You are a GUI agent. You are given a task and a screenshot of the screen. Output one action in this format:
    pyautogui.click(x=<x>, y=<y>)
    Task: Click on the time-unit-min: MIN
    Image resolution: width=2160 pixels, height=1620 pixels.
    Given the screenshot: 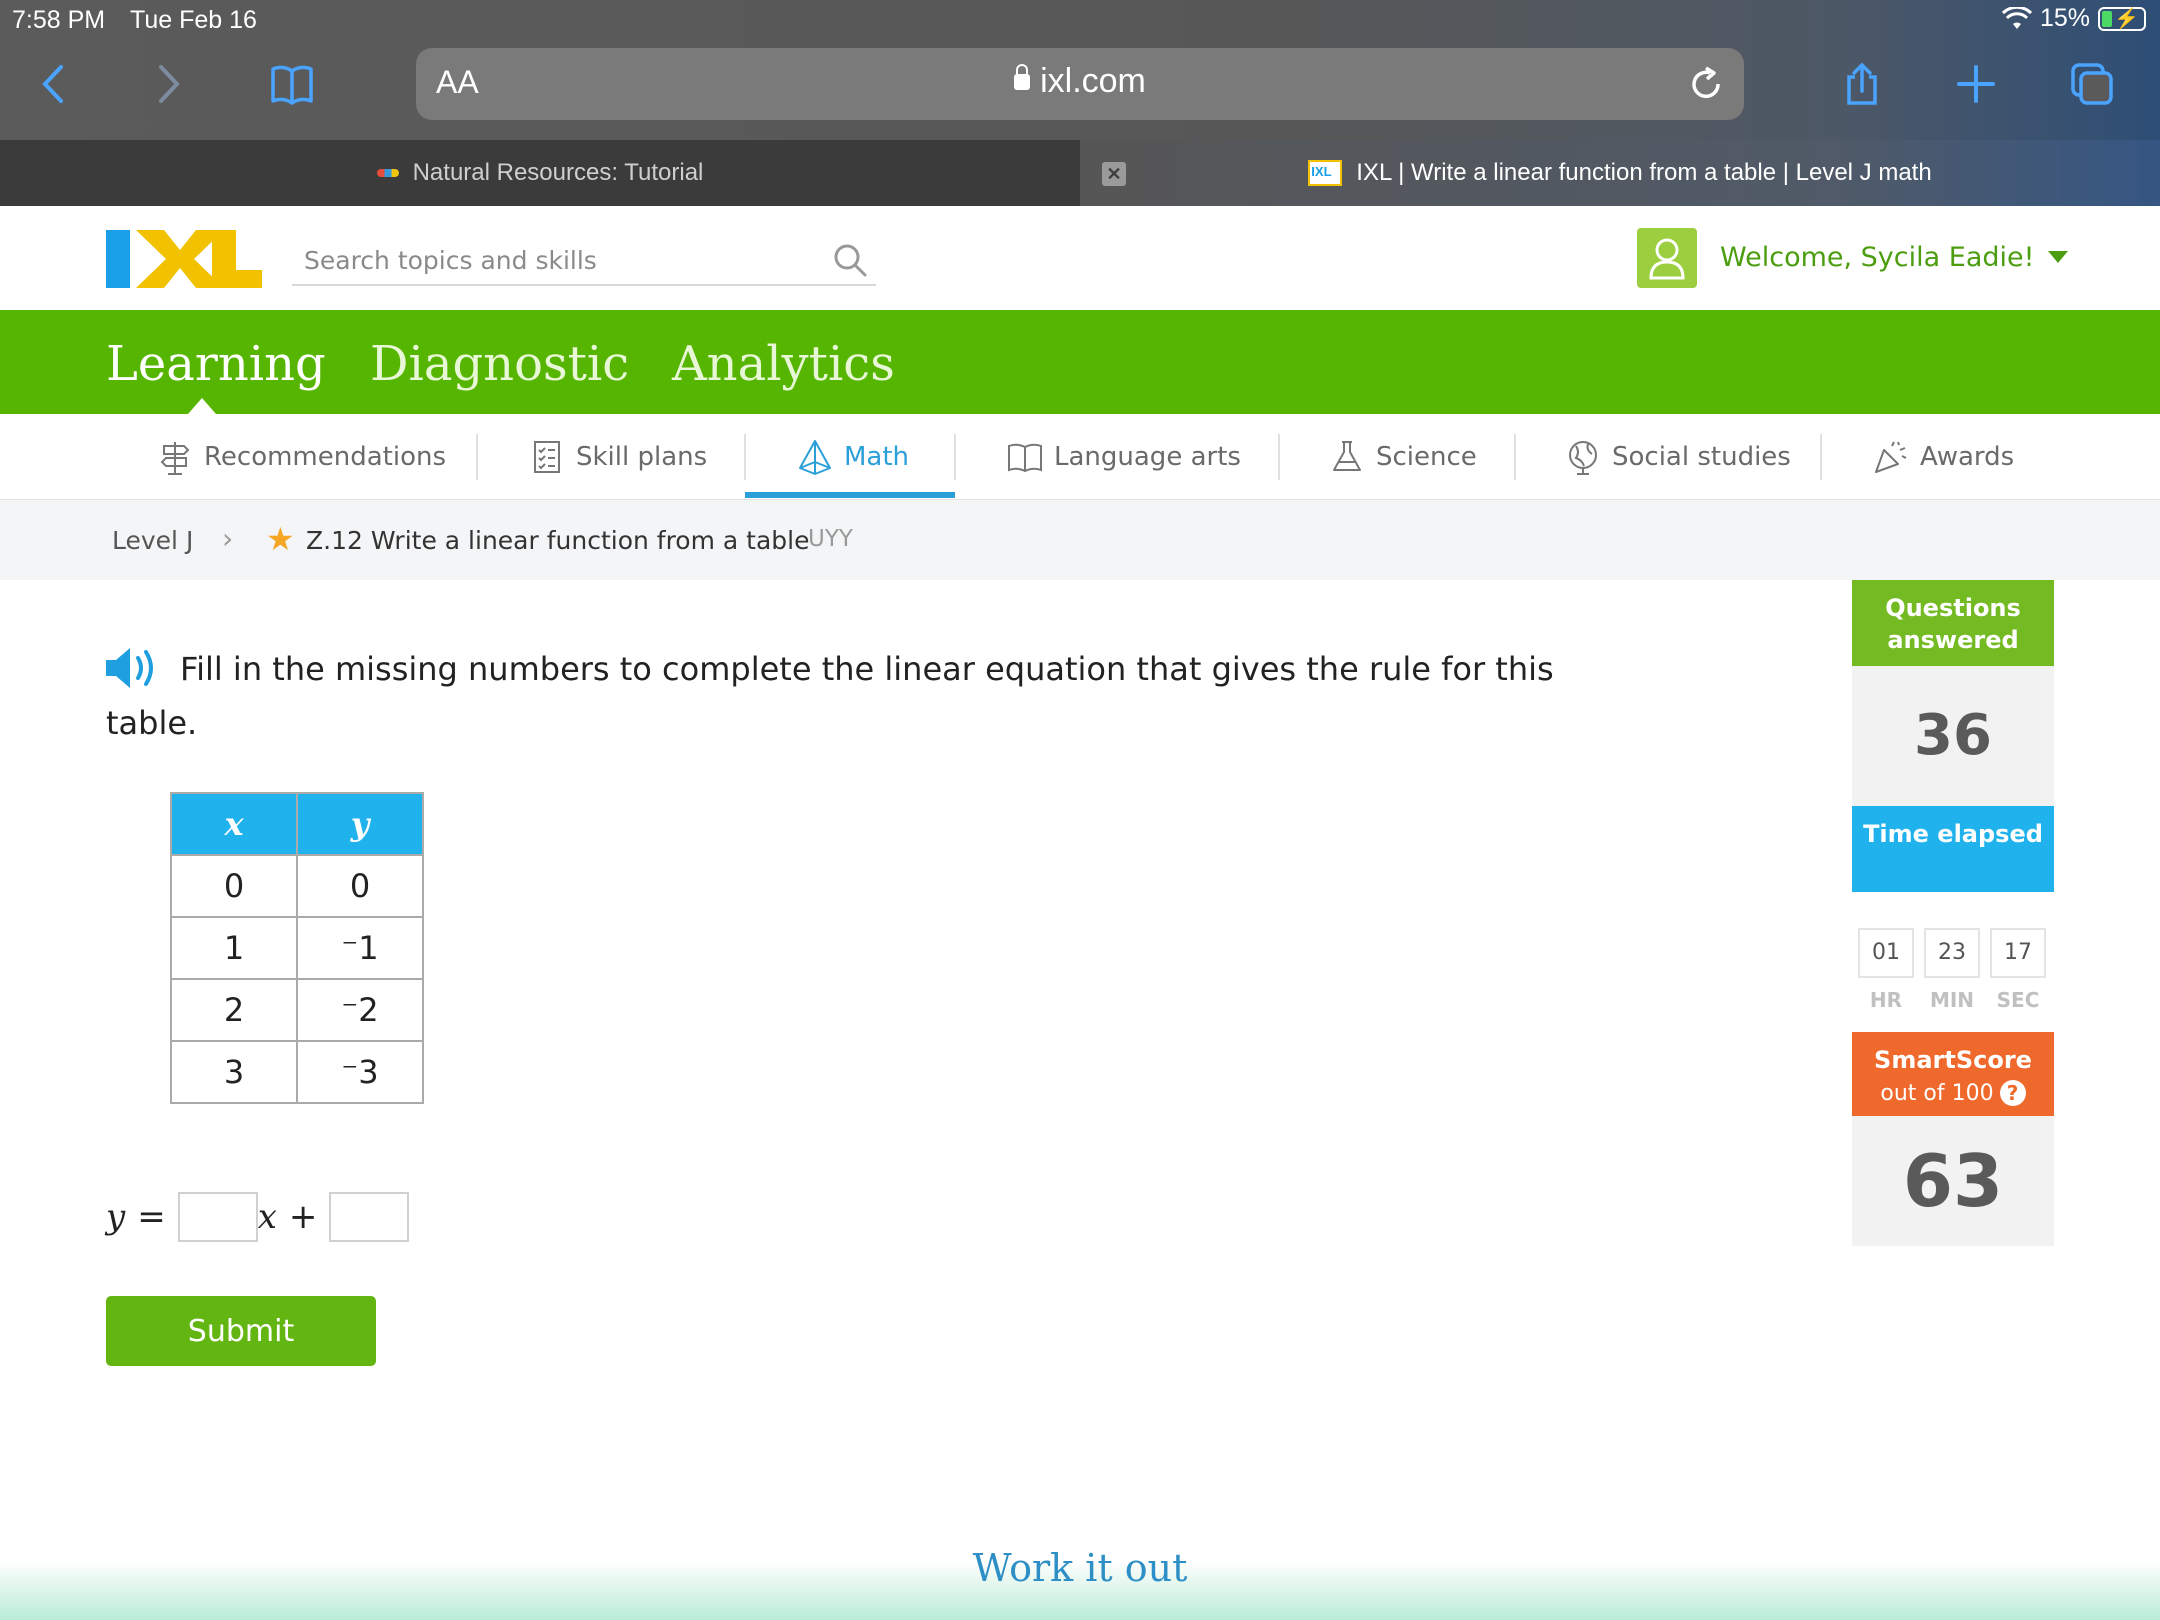 What is the action you would take?
    pyautogui.click(x=1952, y=1000)
    